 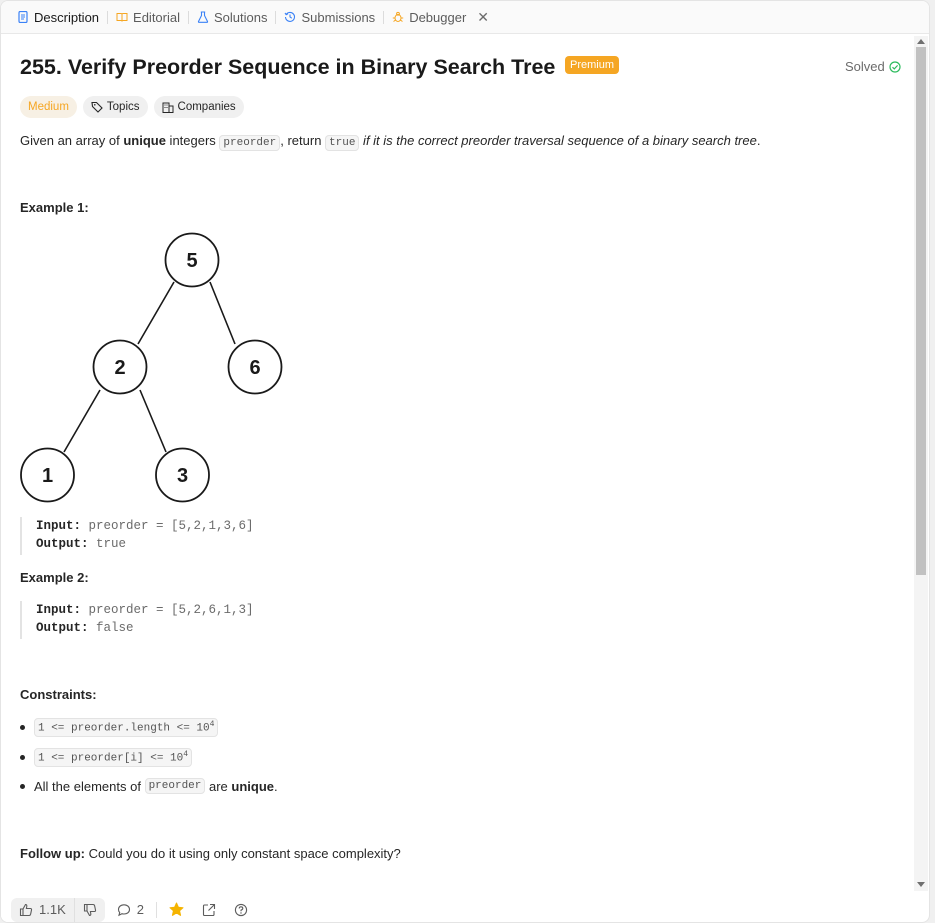 I want to click on output-value: true, so click(x=107, y=544).